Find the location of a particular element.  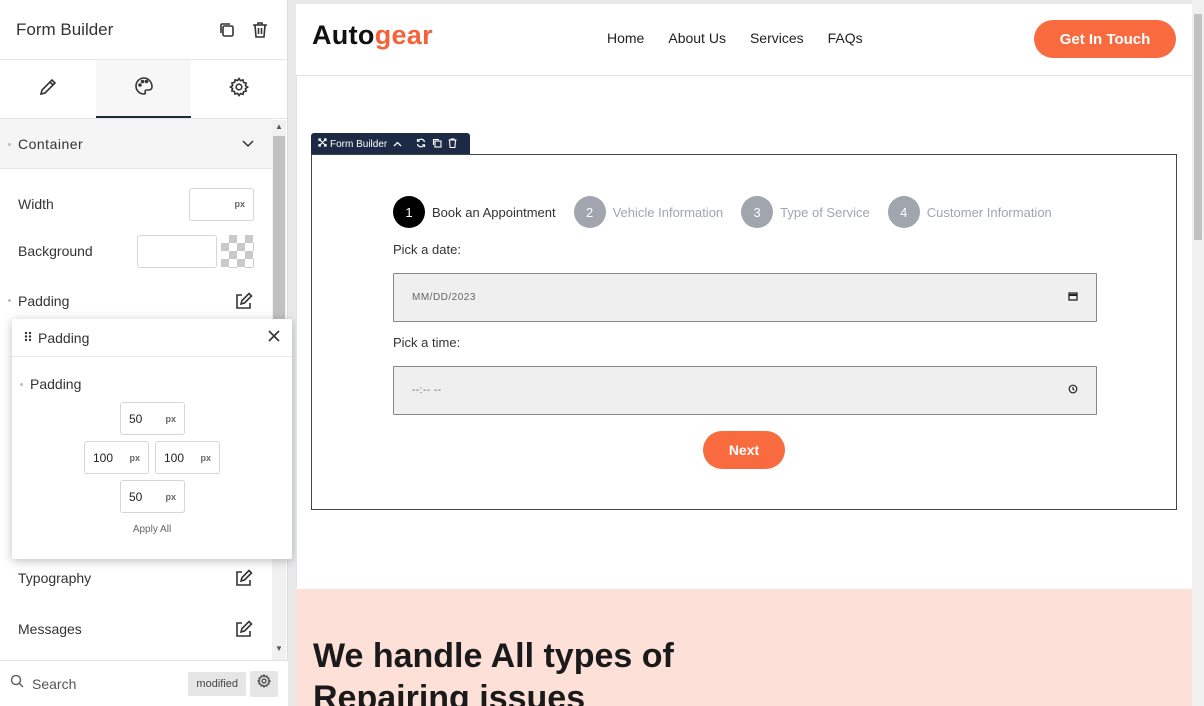

step-4: 4 Customer Information is located at coordinates (969, 212).